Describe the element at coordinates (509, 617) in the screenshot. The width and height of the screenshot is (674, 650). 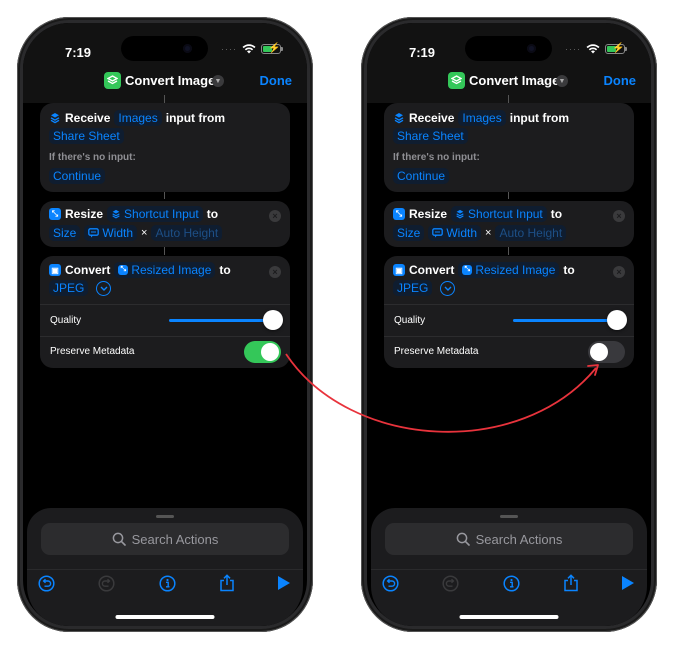
I see `home-indicator` at that location.